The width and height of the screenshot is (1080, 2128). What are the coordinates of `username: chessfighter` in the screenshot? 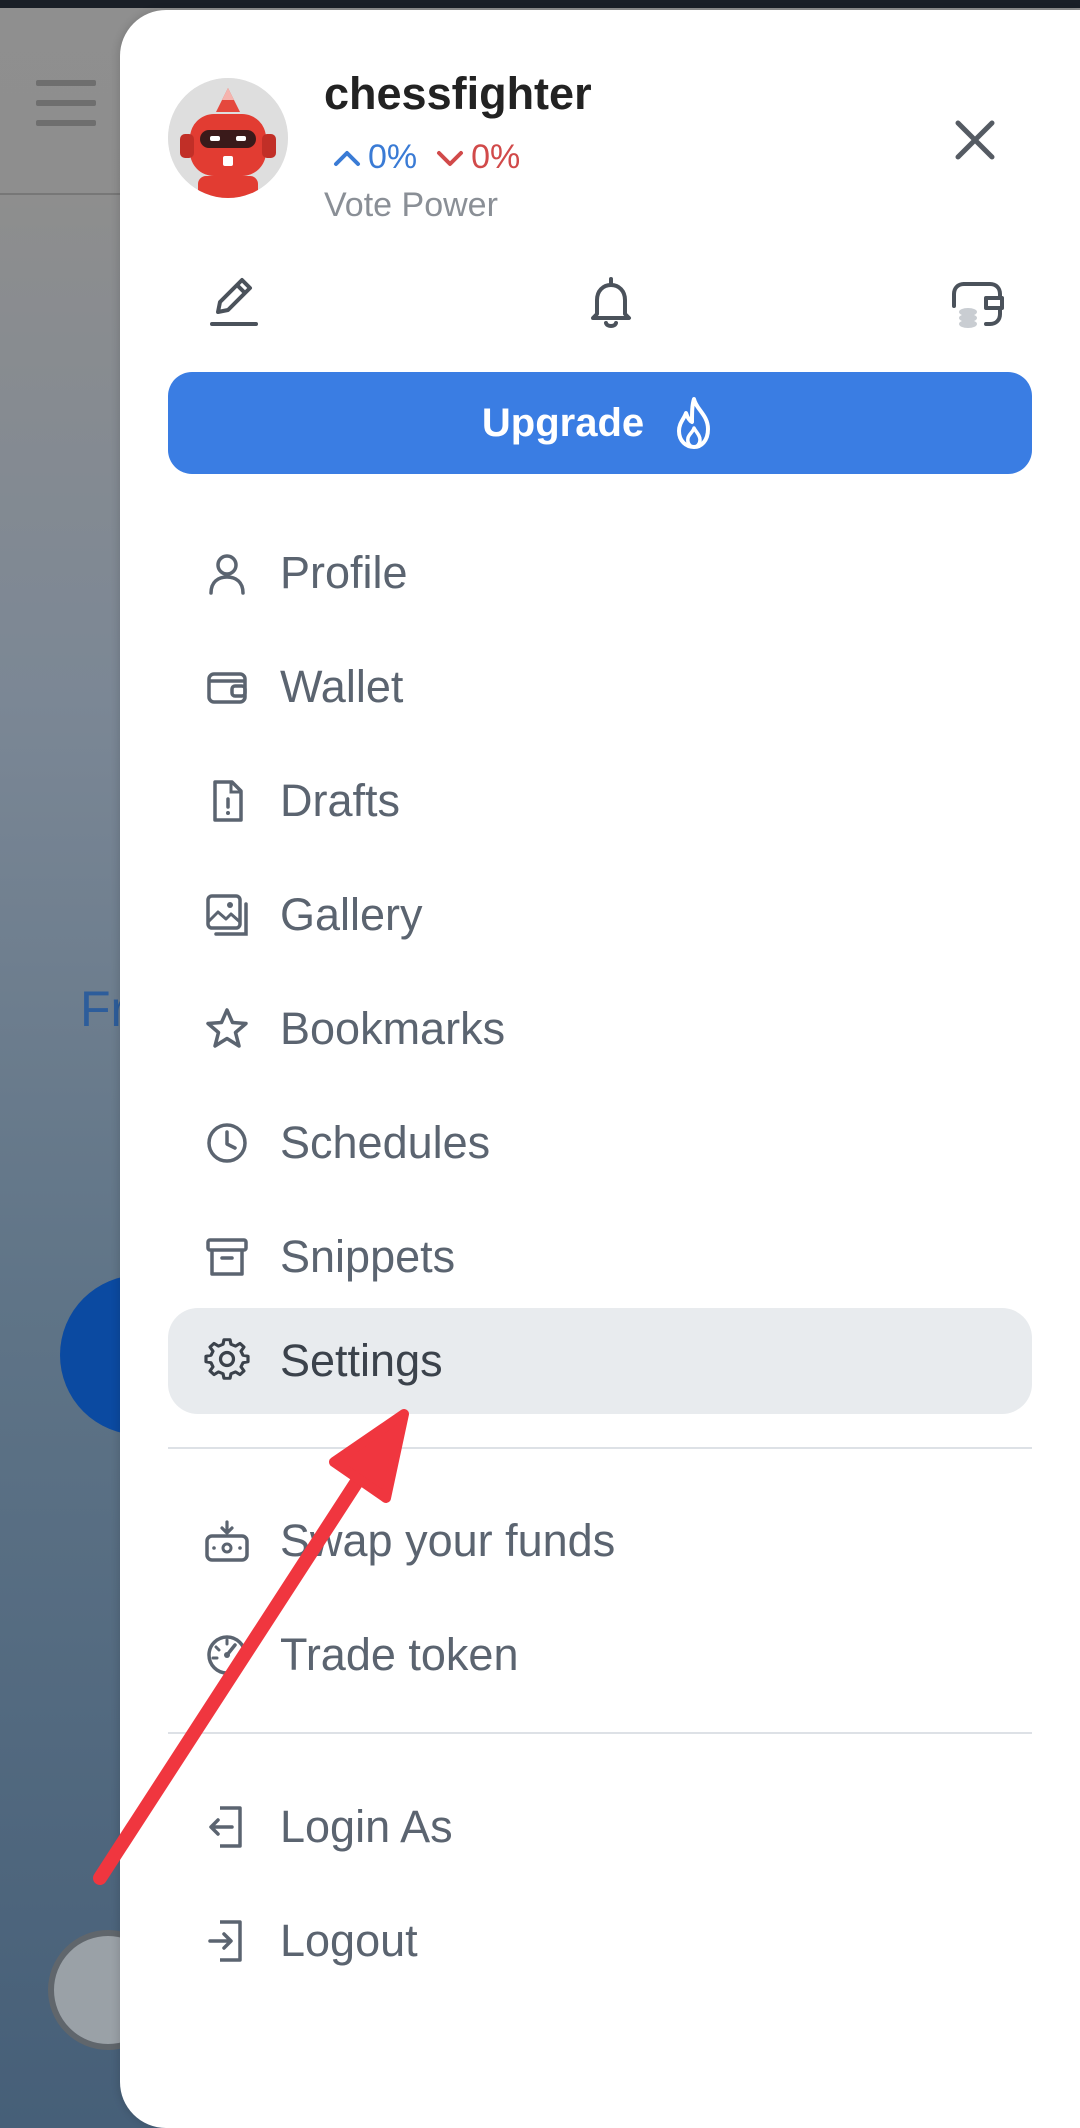 It's located at (458, 93).